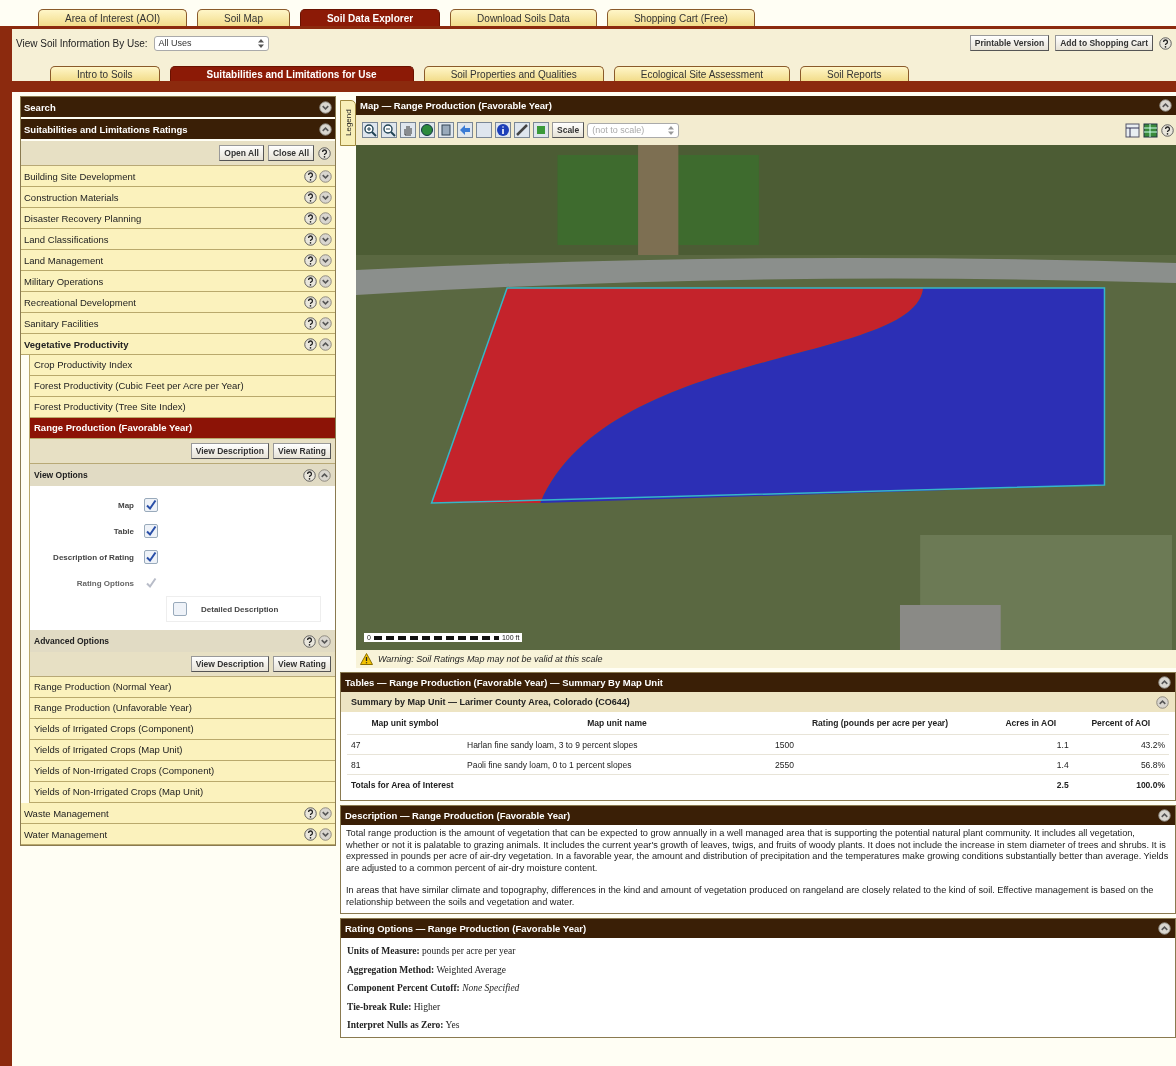 This screenshot has width=1176, height=1066. I want to click on nav-tab: Area of Interest (AOI), so click(113, 17).